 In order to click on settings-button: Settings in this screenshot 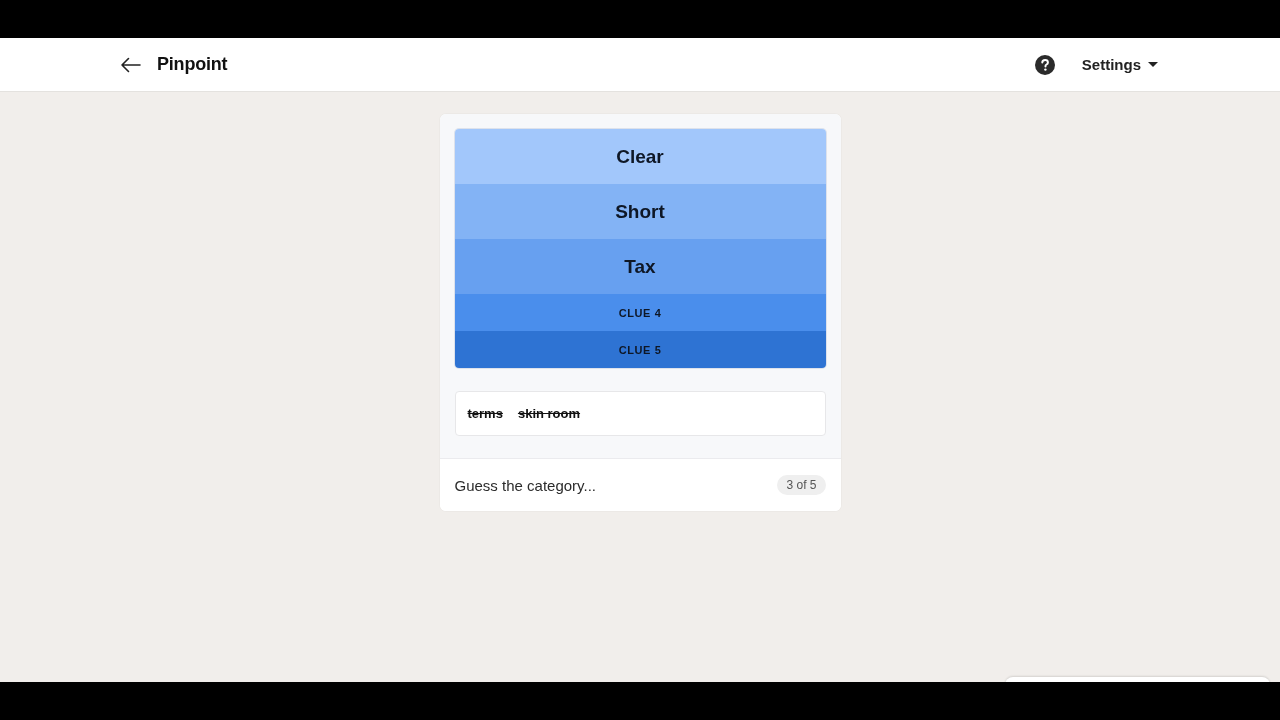, I will do `click(1119, 64)`.